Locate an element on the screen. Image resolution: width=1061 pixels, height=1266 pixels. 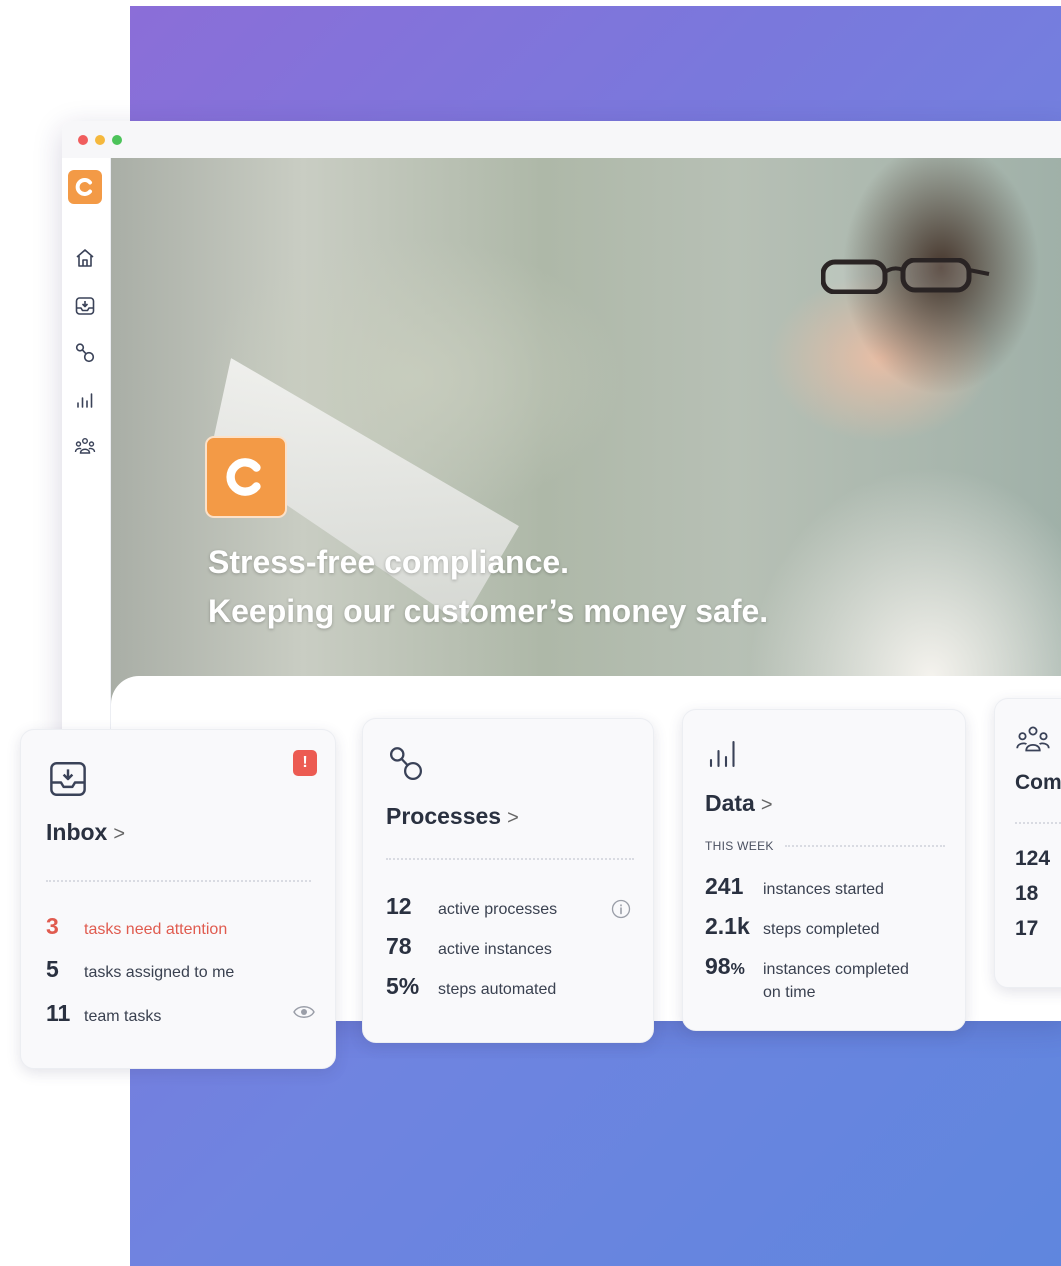
stat-community-3: 17 is located at coordinates (1026, 929).